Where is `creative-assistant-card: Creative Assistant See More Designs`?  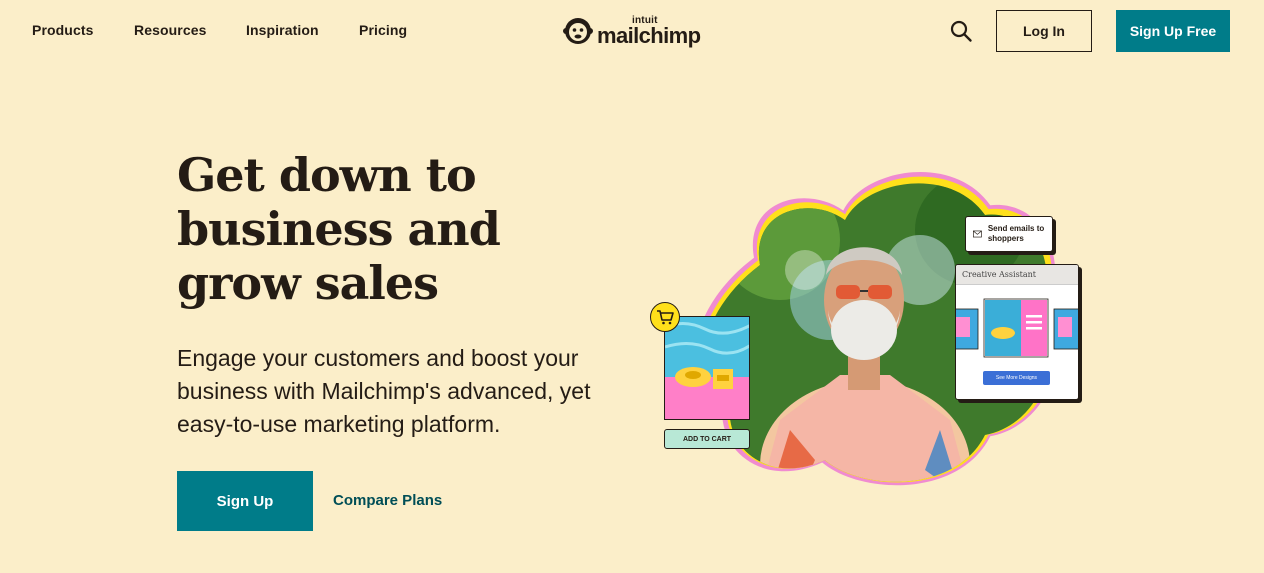 creative-assistant-card: Creative Assistant See More Designs is located at coordinates (1017, 332).